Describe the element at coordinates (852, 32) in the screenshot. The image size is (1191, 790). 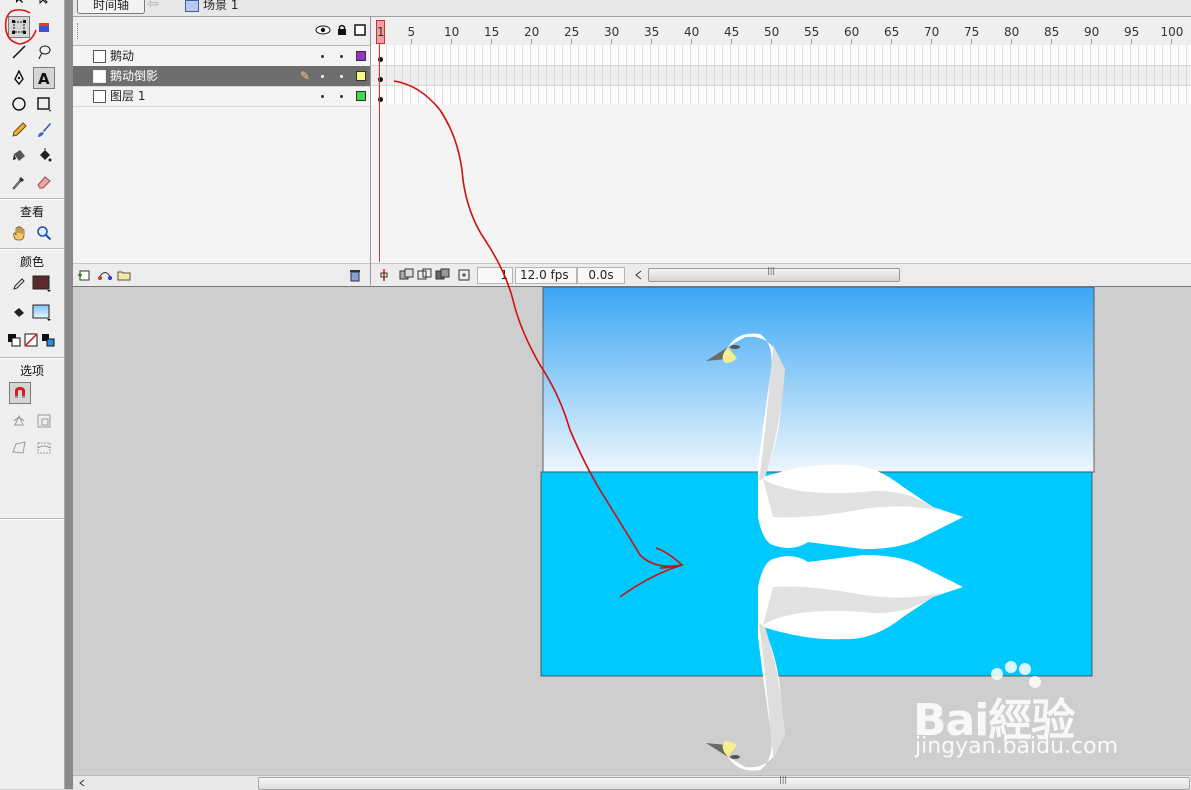
I see `ruler-tick-label: 60` at that location.